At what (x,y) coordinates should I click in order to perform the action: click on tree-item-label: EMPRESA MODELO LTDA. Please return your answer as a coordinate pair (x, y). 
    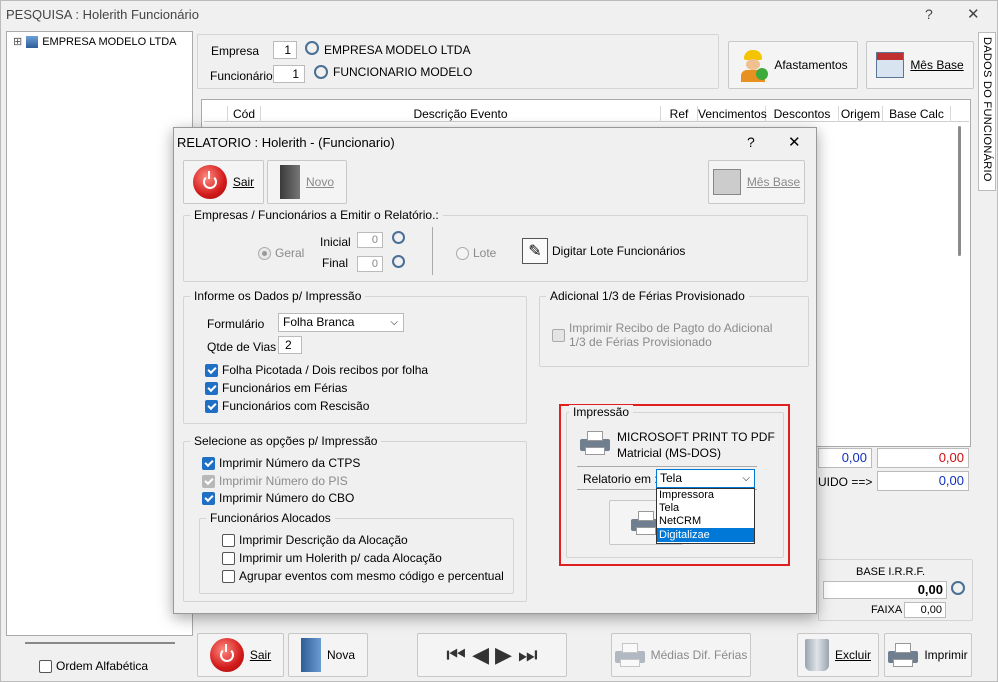
    Looking at the image, I should click on (109, 41).